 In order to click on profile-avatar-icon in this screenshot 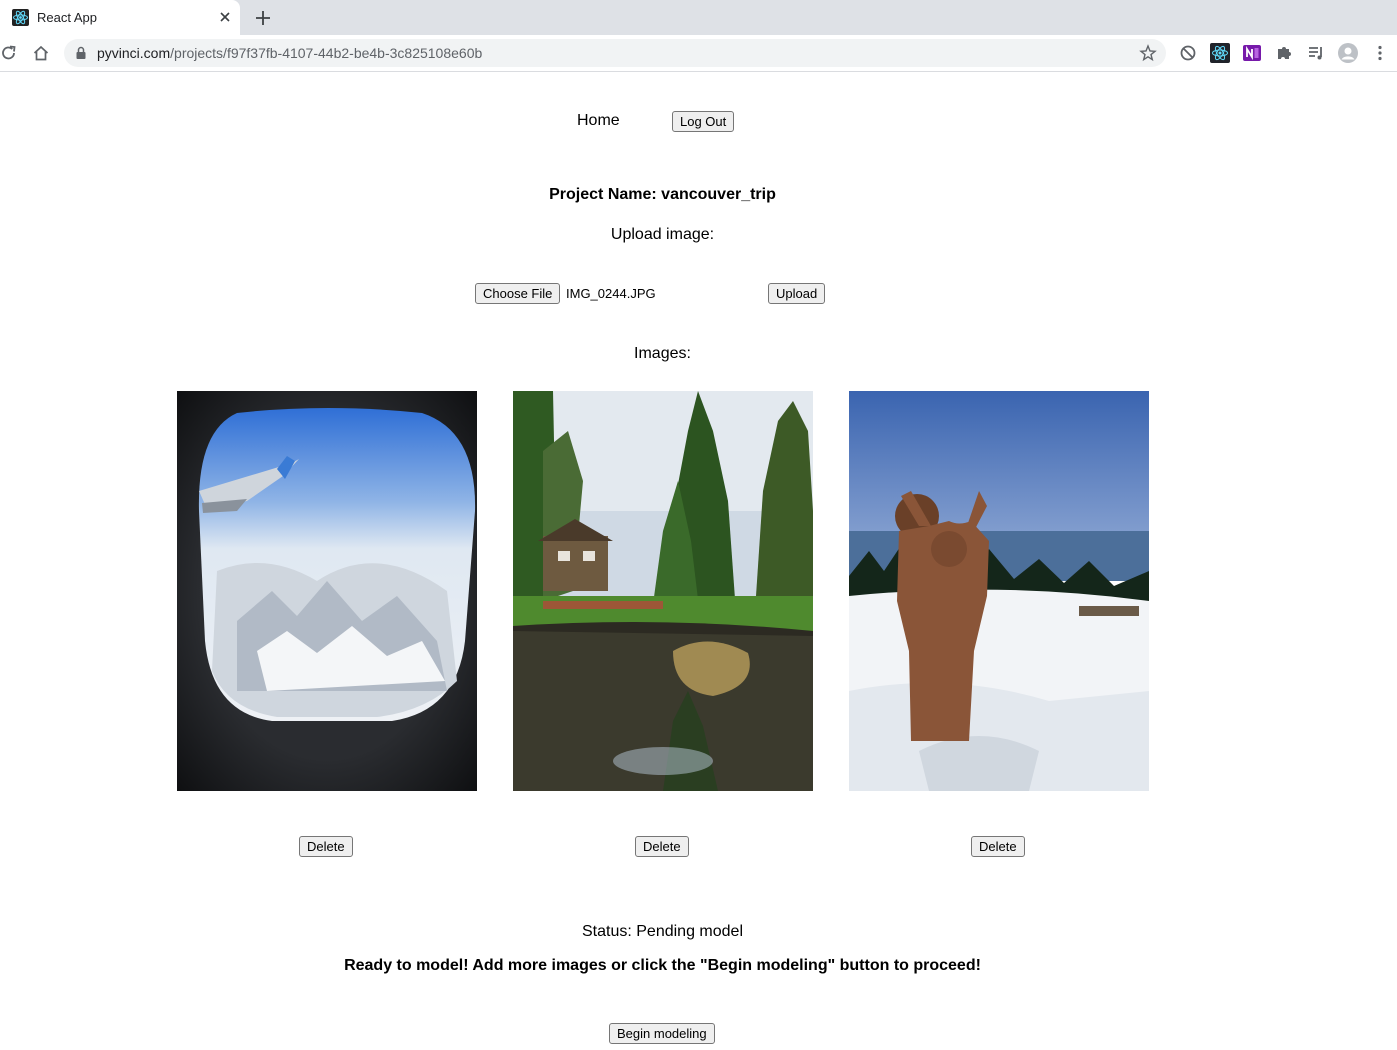, I will do `click(1348, 53)`.